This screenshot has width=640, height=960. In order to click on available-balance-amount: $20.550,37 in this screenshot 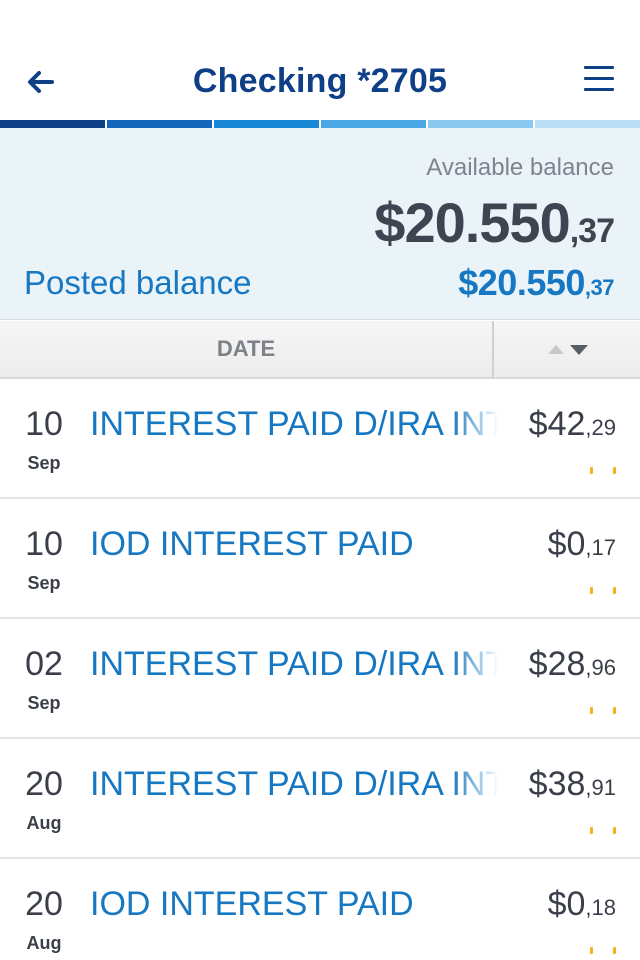, I will do `click(494, 222)`.